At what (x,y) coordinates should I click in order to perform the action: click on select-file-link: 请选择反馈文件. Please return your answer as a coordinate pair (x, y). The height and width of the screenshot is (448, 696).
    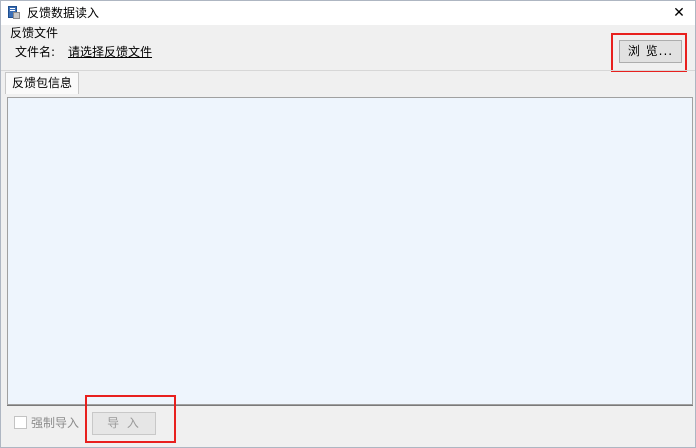
    Looking at the image, I should click on (110, 52).